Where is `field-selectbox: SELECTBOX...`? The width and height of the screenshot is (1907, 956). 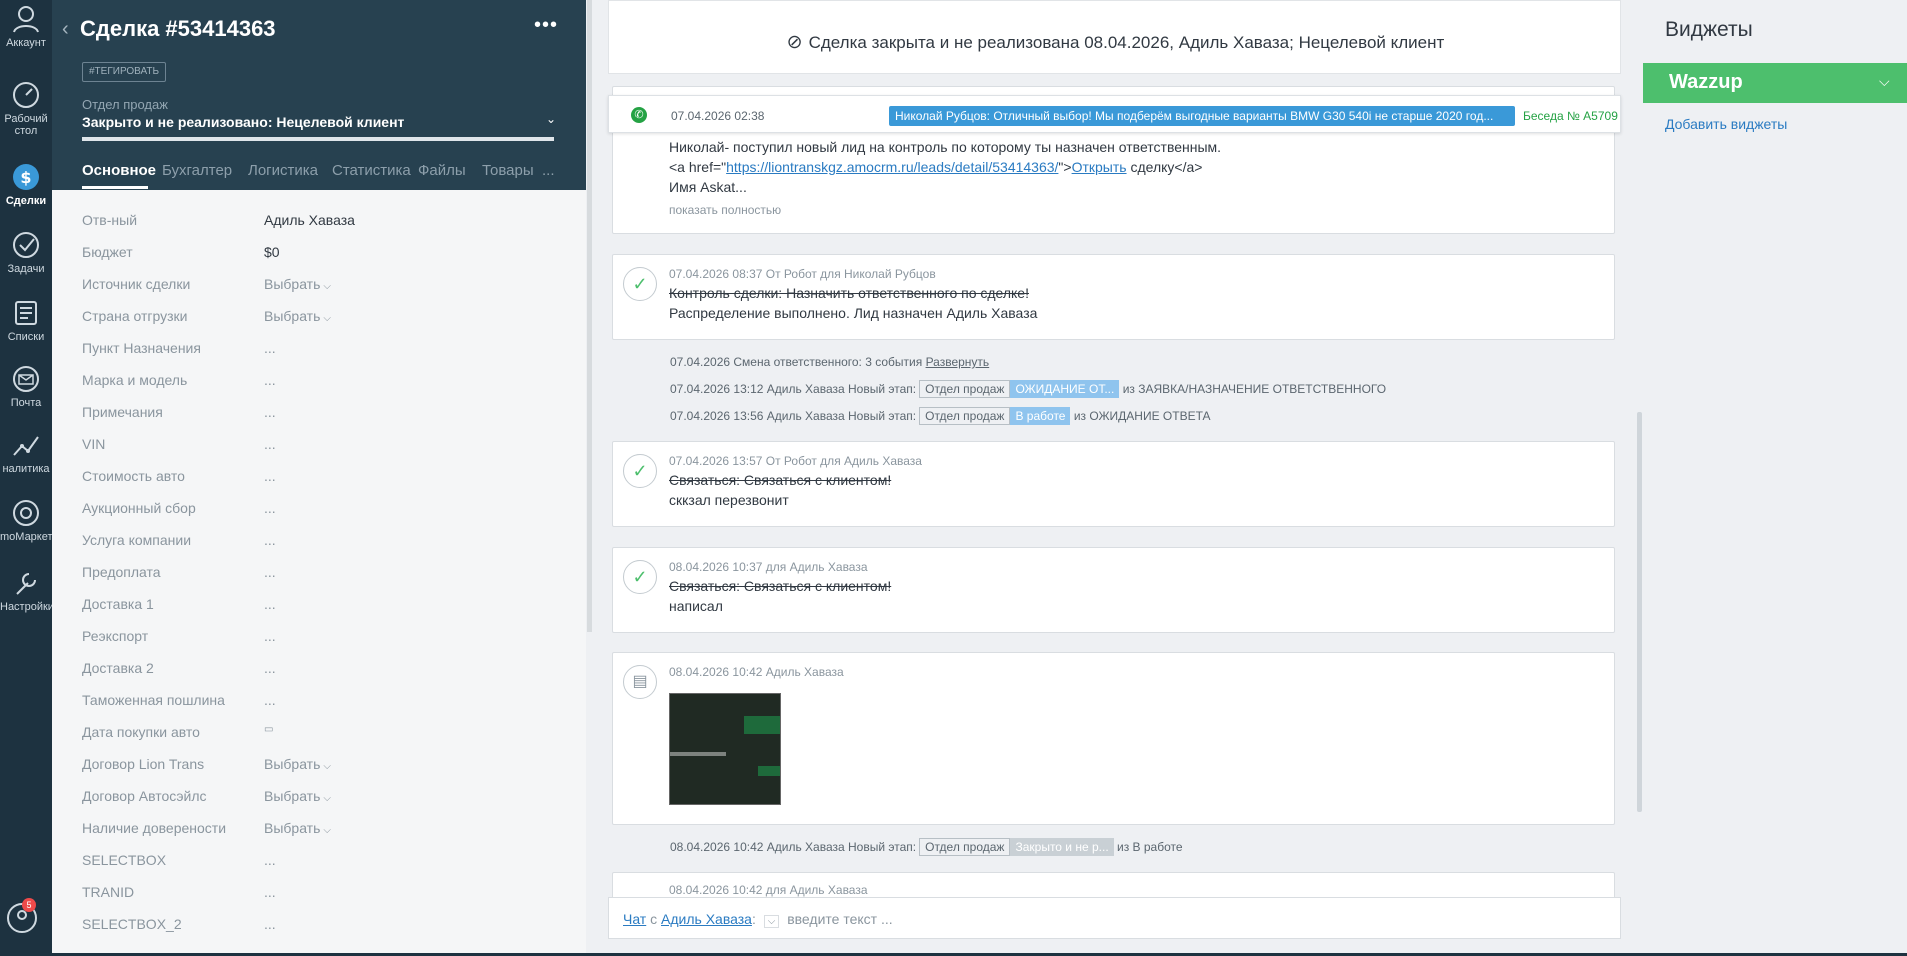
field-selectbox: SELECTBOX... is located at coordinates (317, 862).